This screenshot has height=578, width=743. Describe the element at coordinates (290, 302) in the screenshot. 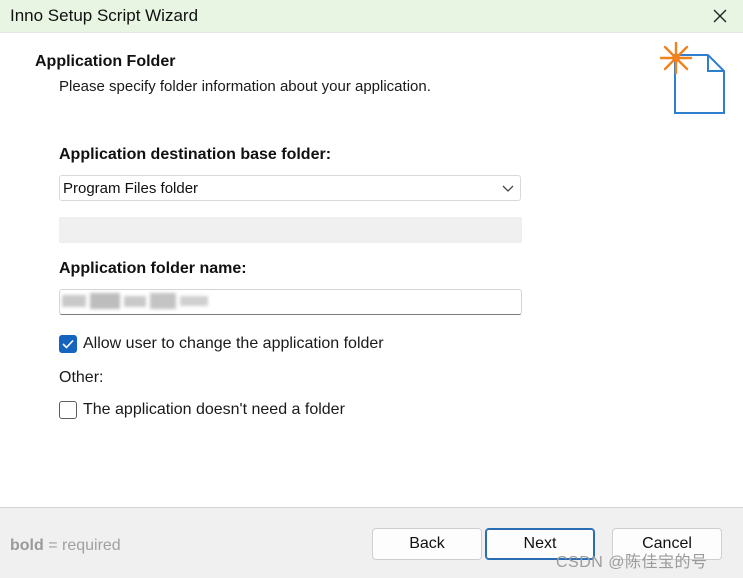

I see `folder-name-input` at that location.